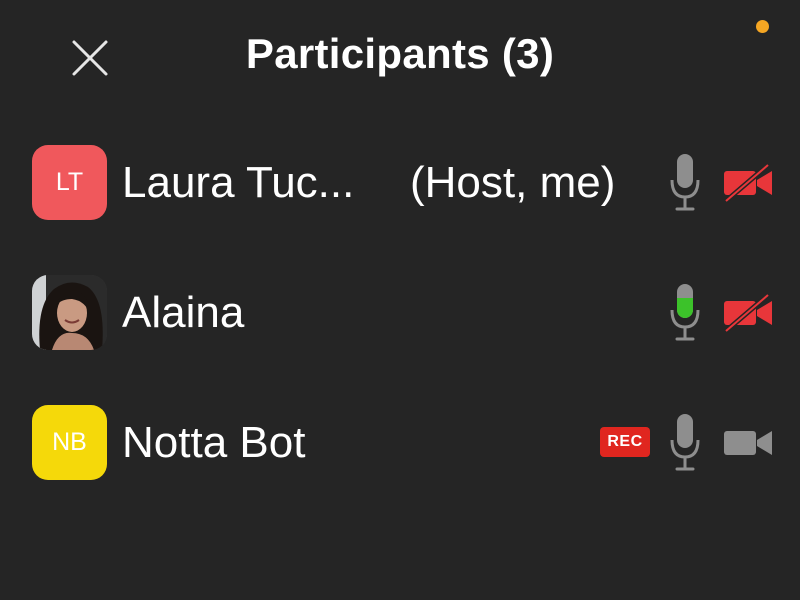 The width and height of the screenshot is (800, 600). I want to click on participant-name: Notta Bot, so click(214, 442).